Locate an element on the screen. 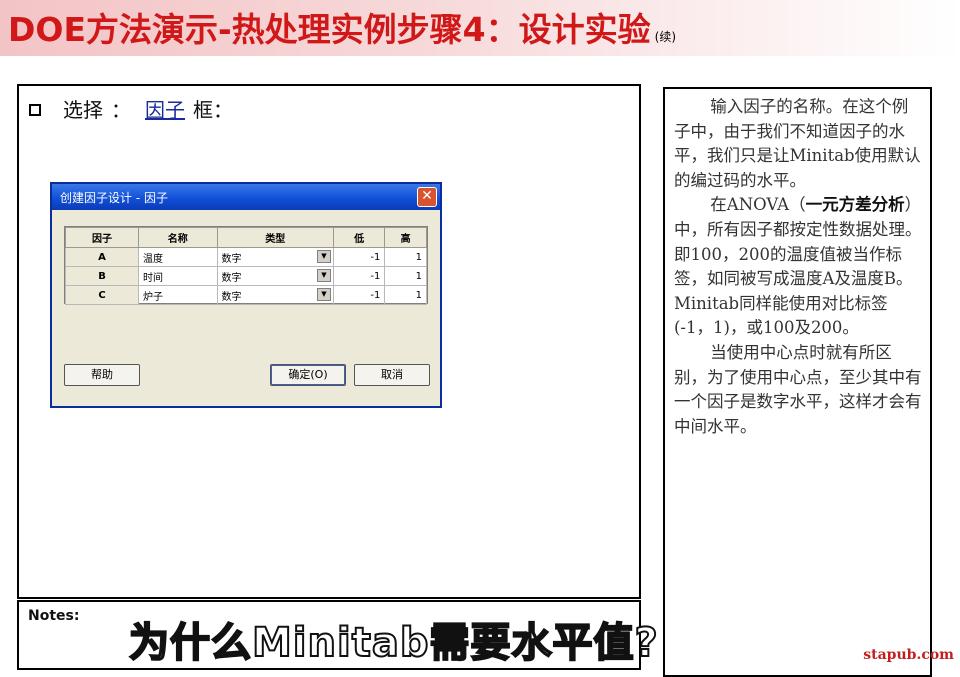 The height and width of the screenshot is (677, 960). close-icon: ✕ is located at coordinates (427, 196).